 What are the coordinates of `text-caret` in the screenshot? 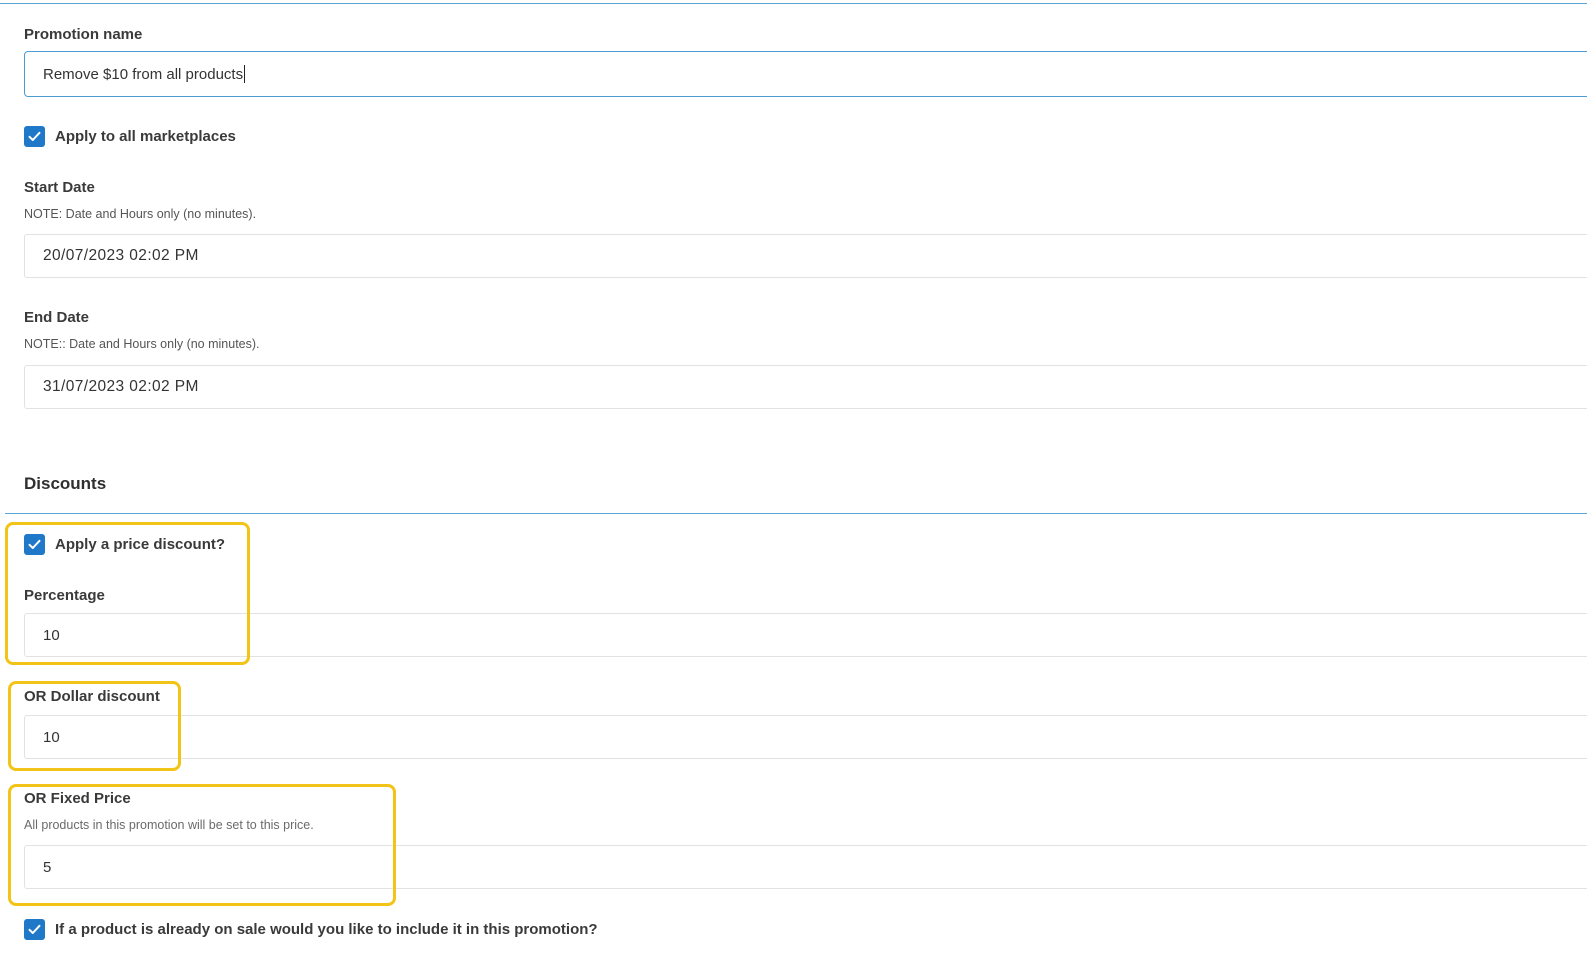 It's located at (245, 74).